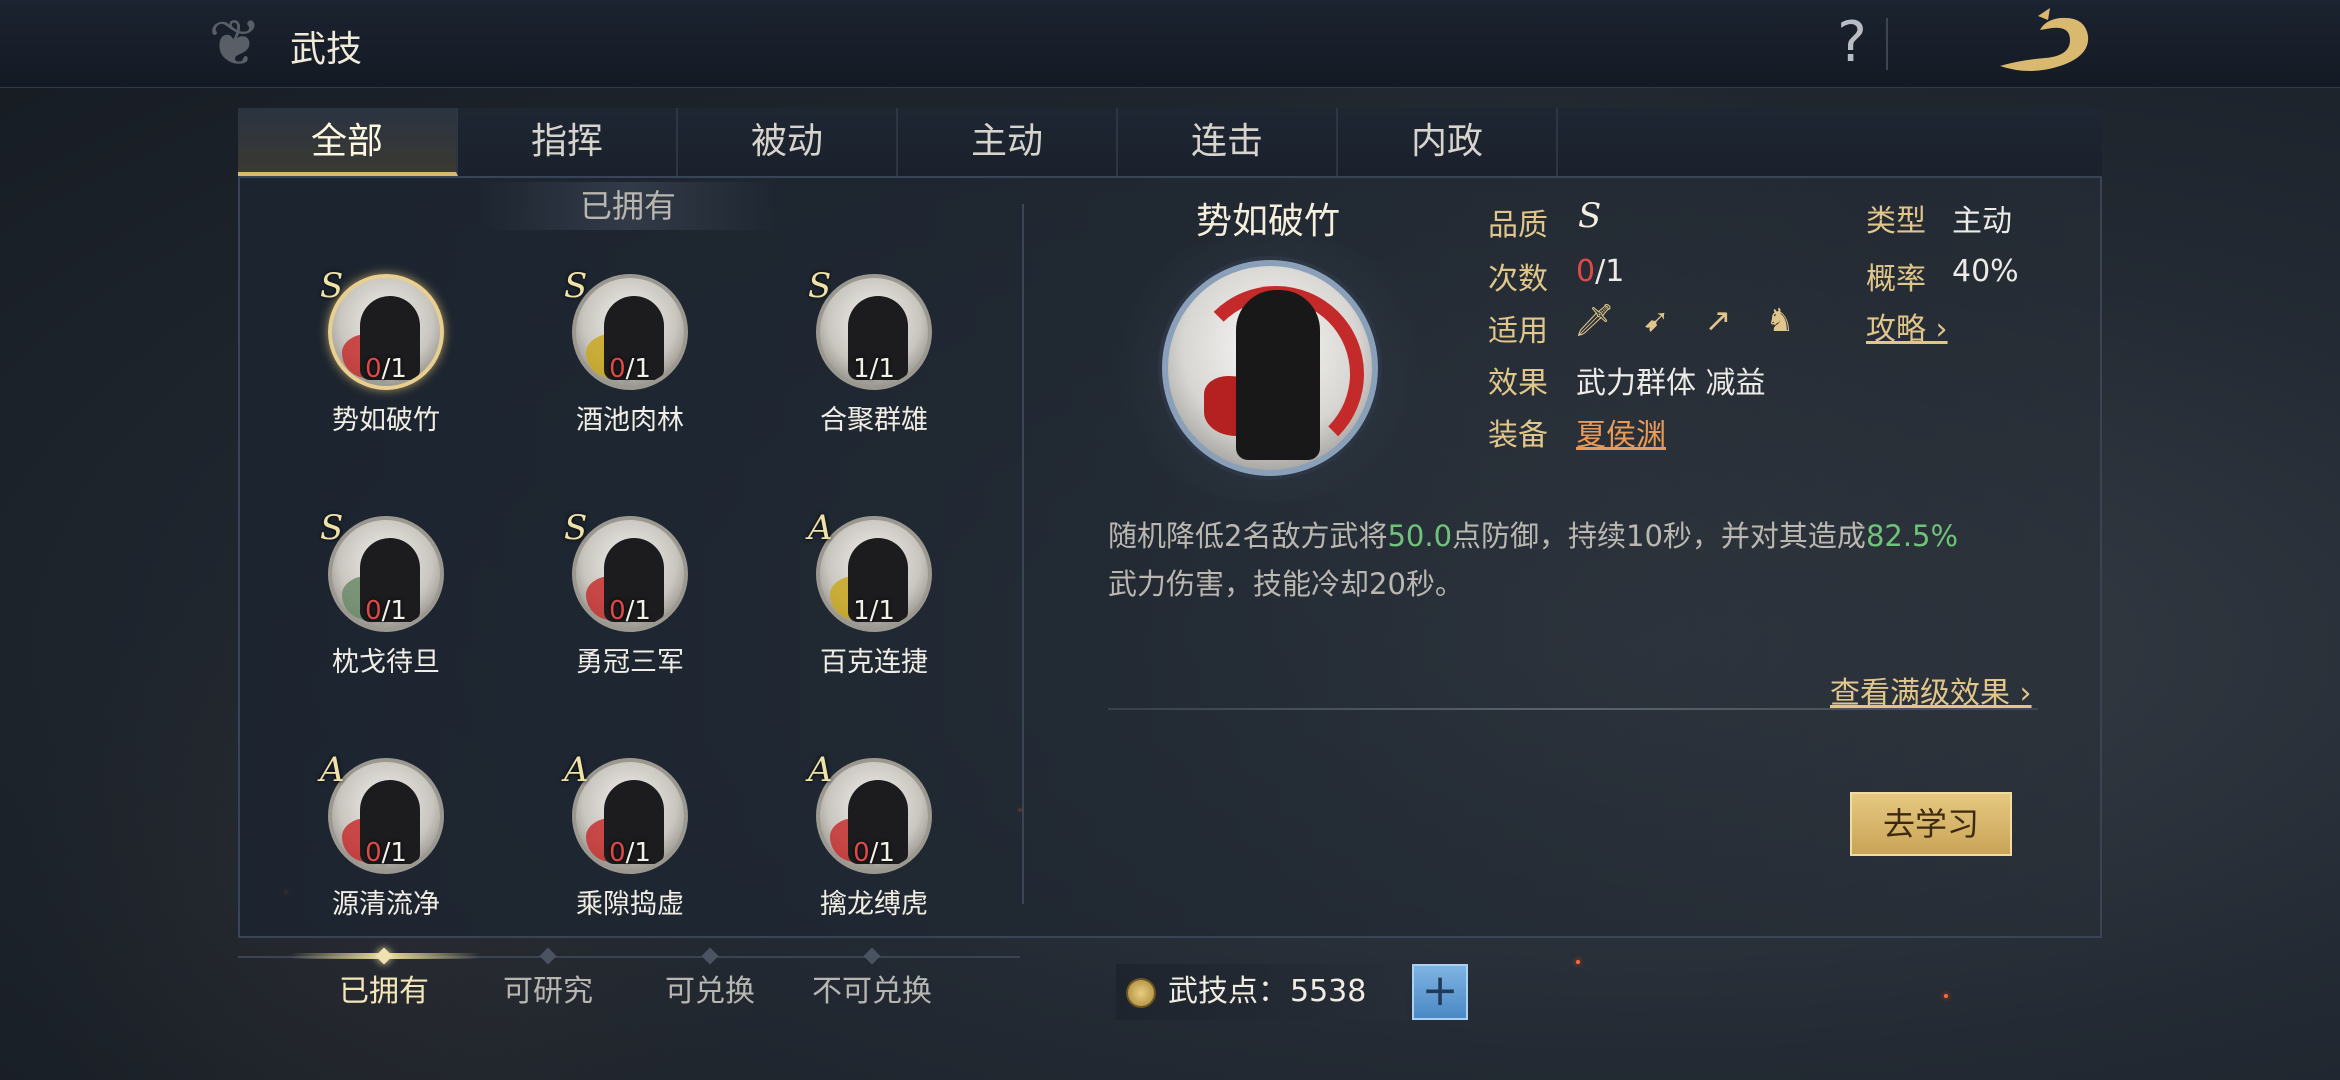  Describe the element at coordinates (235, 44) in the screenshot. I see `dragon-emblem-icon: ❦` at that location.